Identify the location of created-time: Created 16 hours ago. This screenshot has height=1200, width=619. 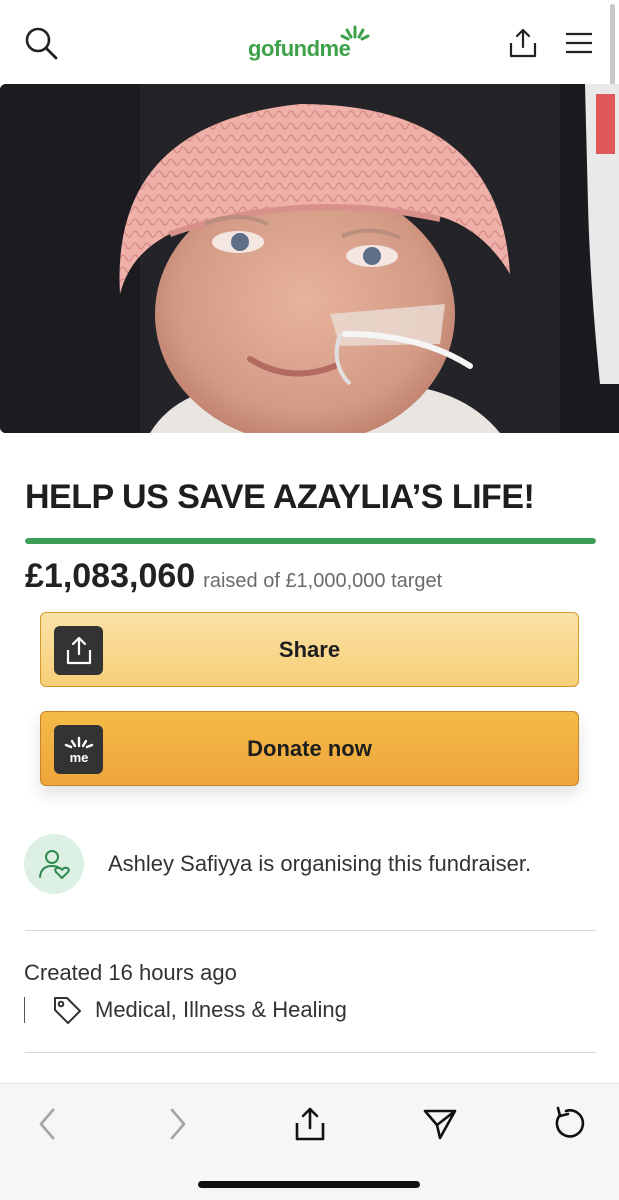
(130, 972).